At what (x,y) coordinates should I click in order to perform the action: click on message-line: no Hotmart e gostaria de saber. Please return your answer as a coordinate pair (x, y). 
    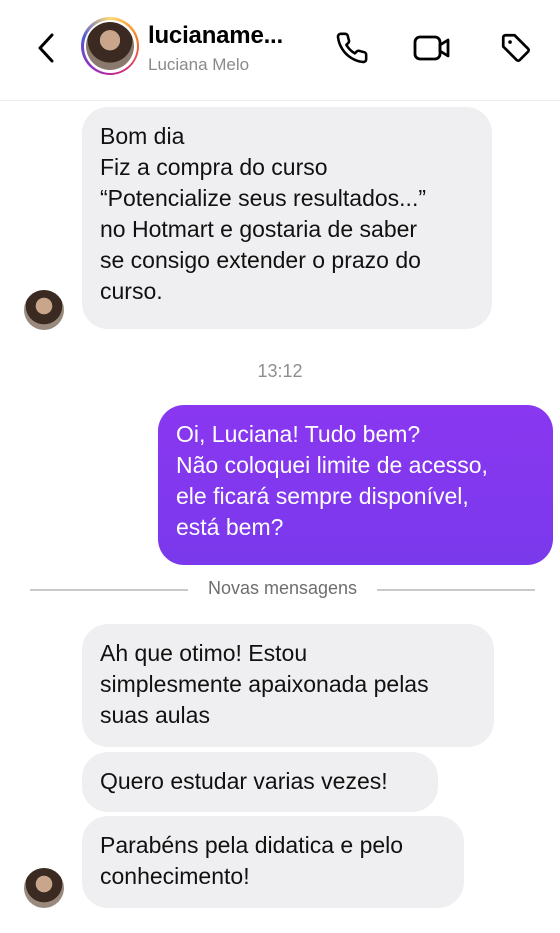
    Looking at the image, I should click on (259, 229).